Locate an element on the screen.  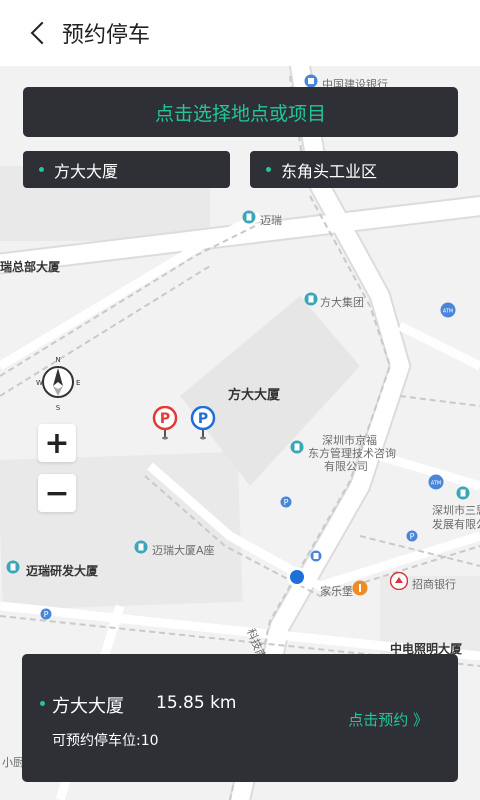
chip-fangda: 方大大厦 is located at coordinates (126, 169).